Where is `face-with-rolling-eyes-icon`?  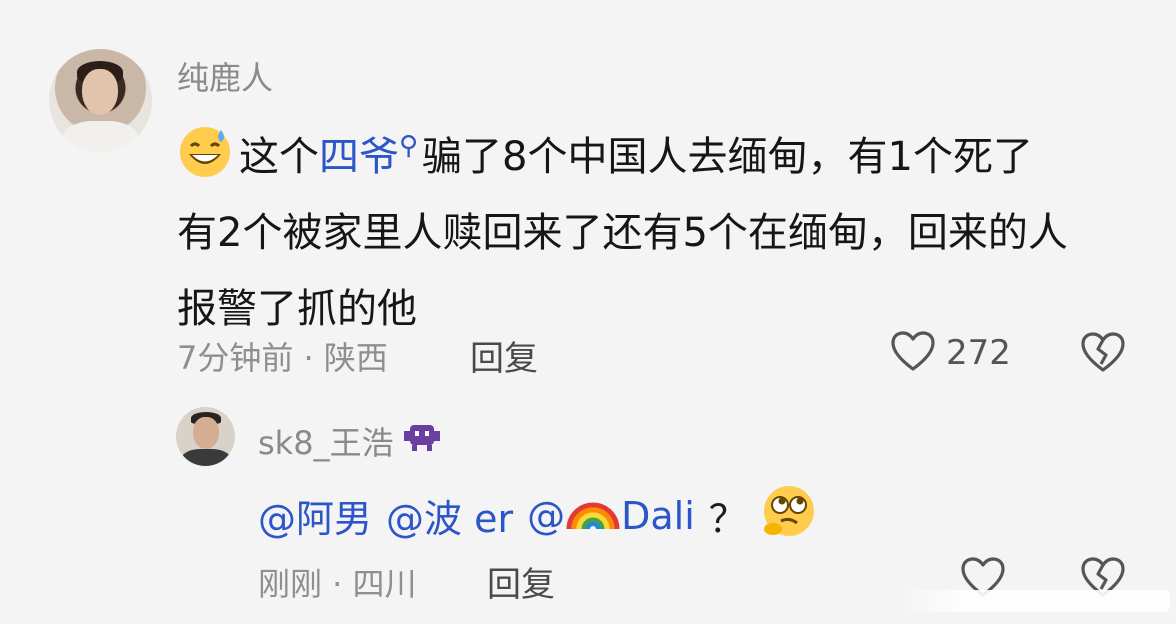 face-with-rolling-eyes-icon is located at coordinates (789, 515).